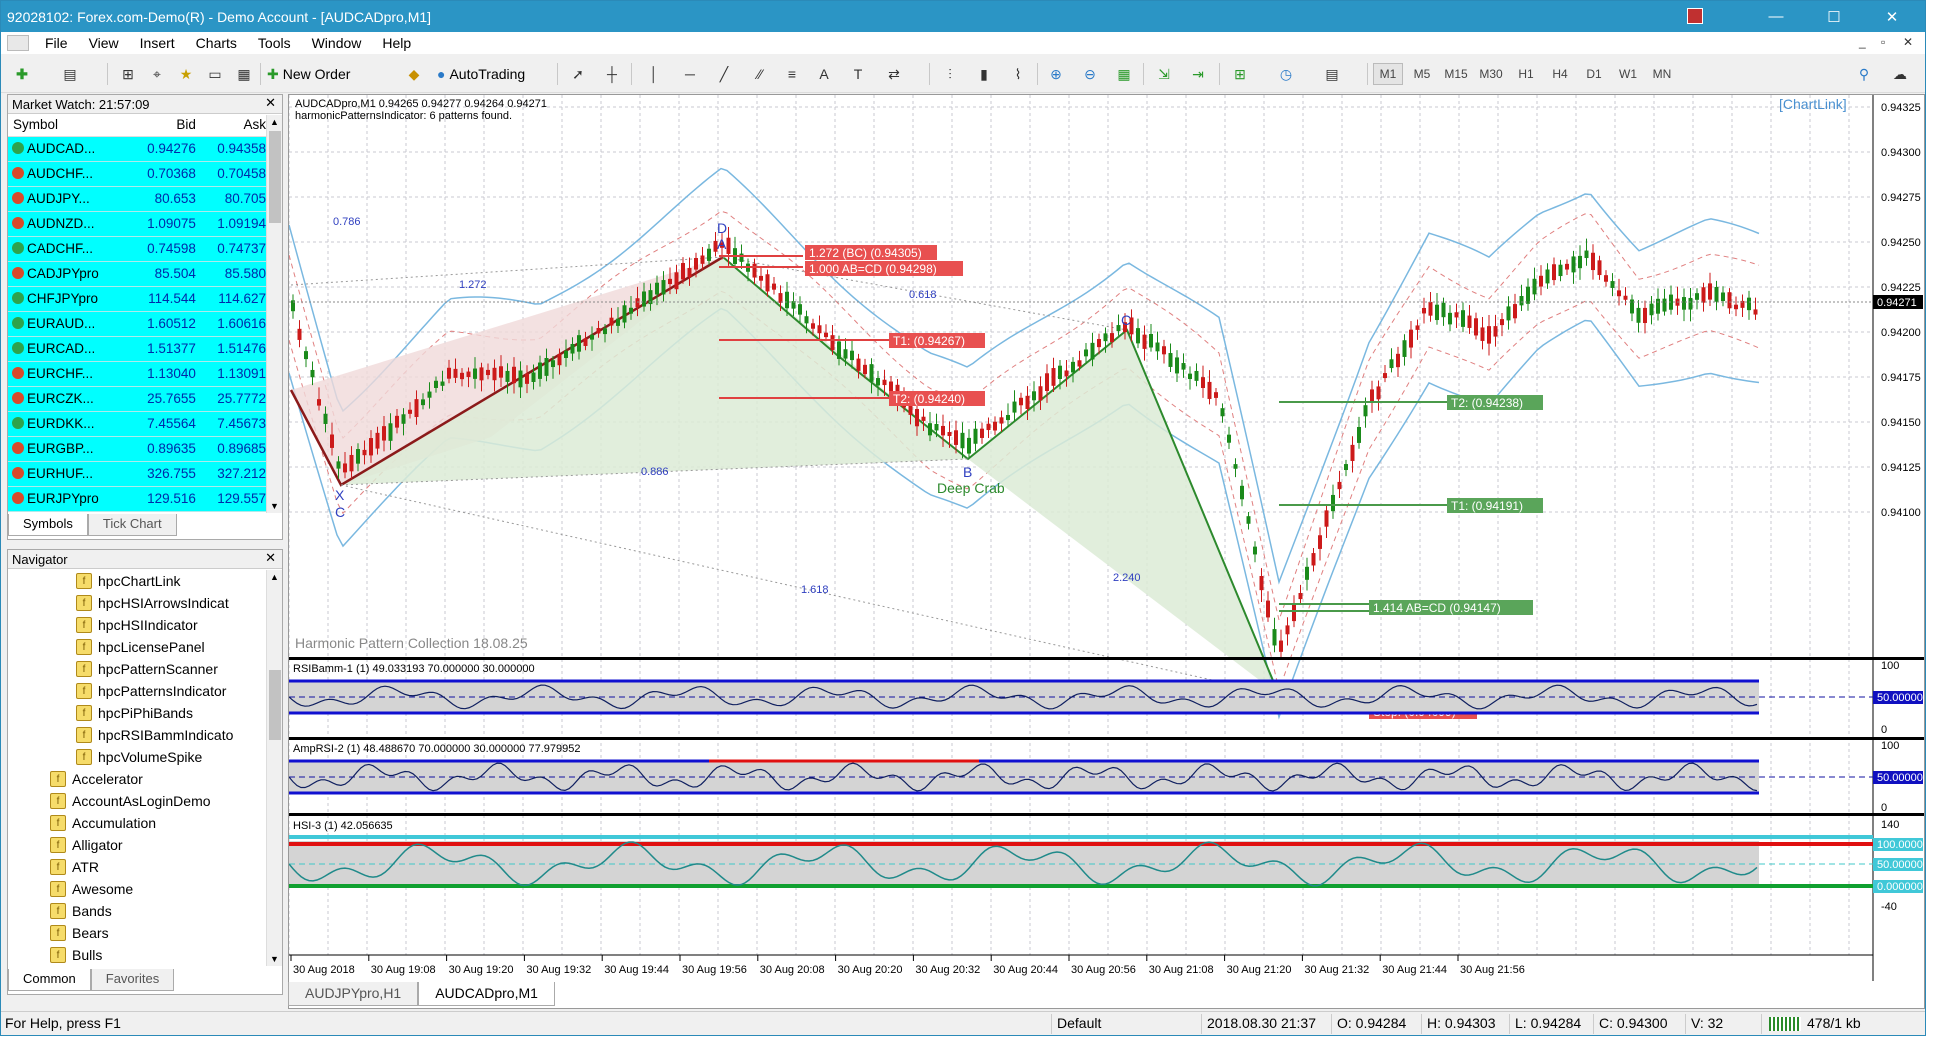 The width and height of the screenshot is (1936, 1046). What do you see at coordinates (1018, 74) in the screenshot?
I see `line-chart-icon: ⌇` at bounding box center [1018, 74].